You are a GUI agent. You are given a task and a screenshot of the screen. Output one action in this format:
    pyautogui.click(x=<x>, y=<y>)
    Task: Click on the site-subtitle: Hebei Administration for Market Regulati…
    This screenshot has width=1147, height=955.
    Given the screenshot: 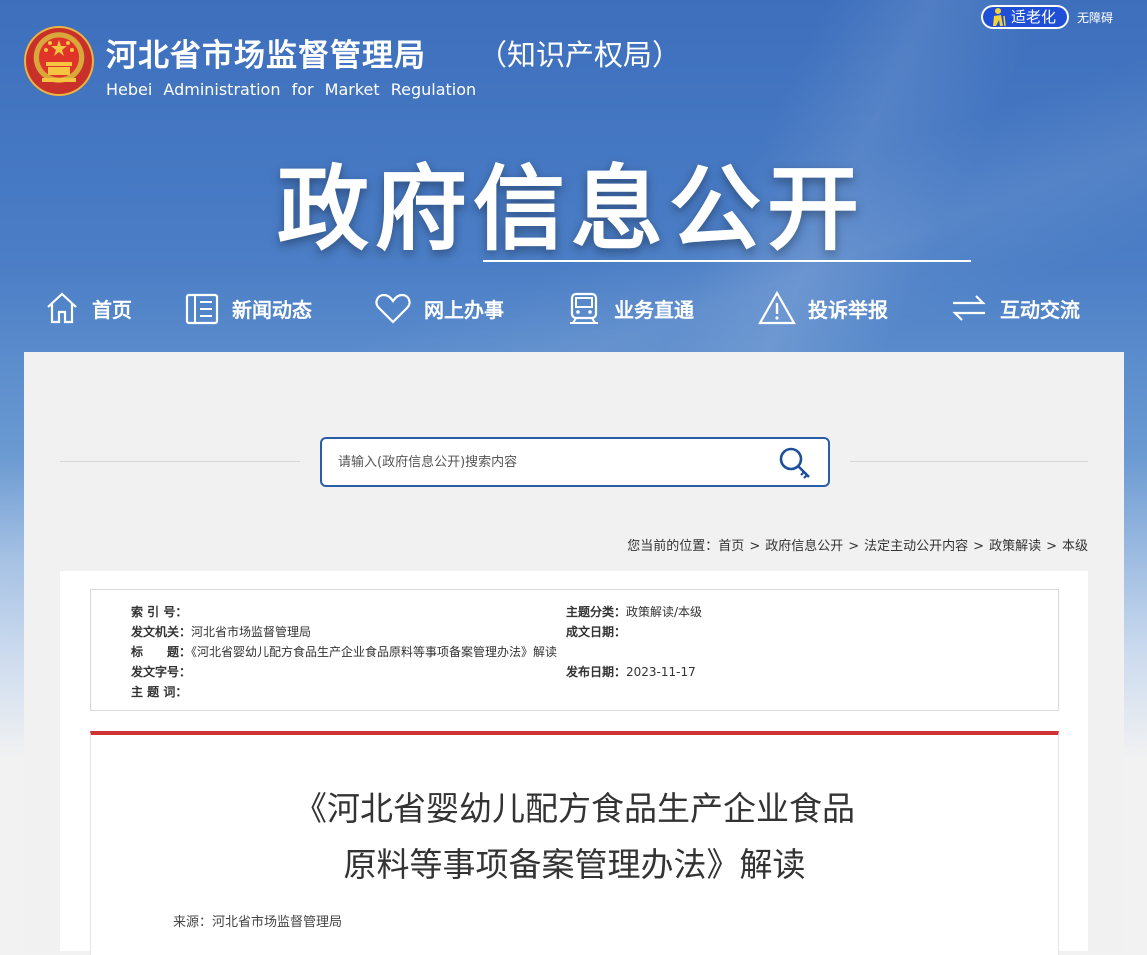 What is the action you would take?
    pyautogui.click(x=291, y=89)
    